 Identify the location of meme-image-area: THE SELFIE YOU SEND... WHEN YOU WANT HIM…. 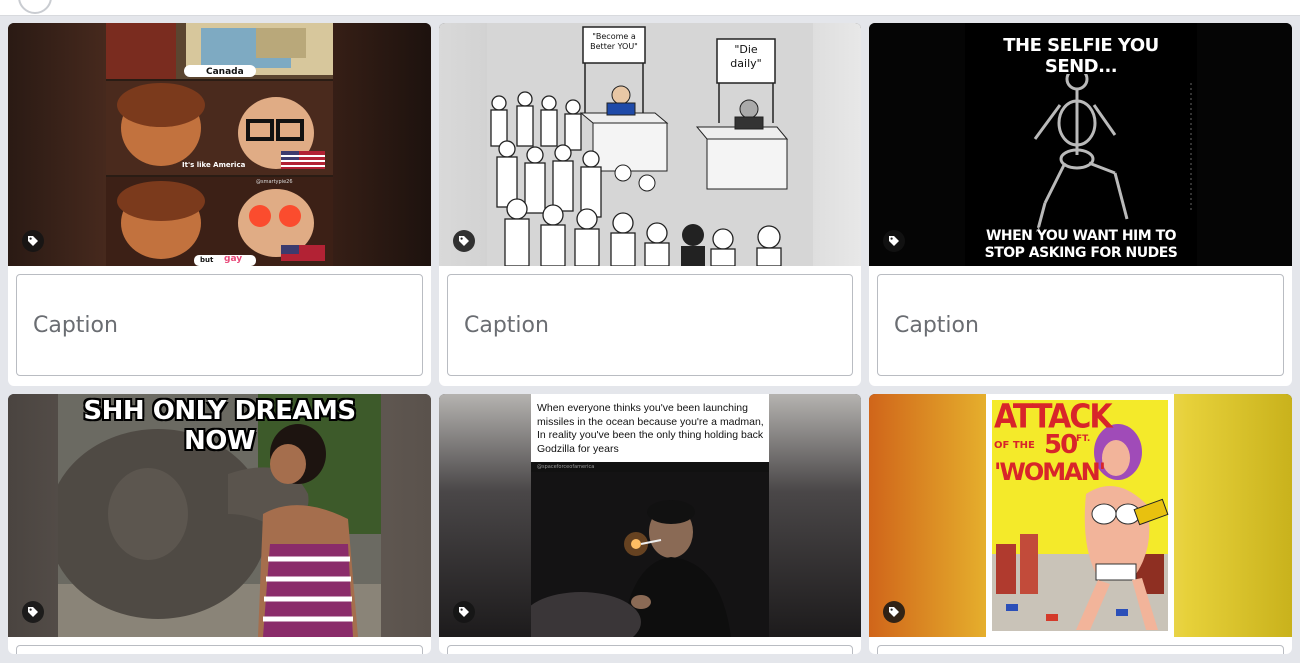
(1080, 144).